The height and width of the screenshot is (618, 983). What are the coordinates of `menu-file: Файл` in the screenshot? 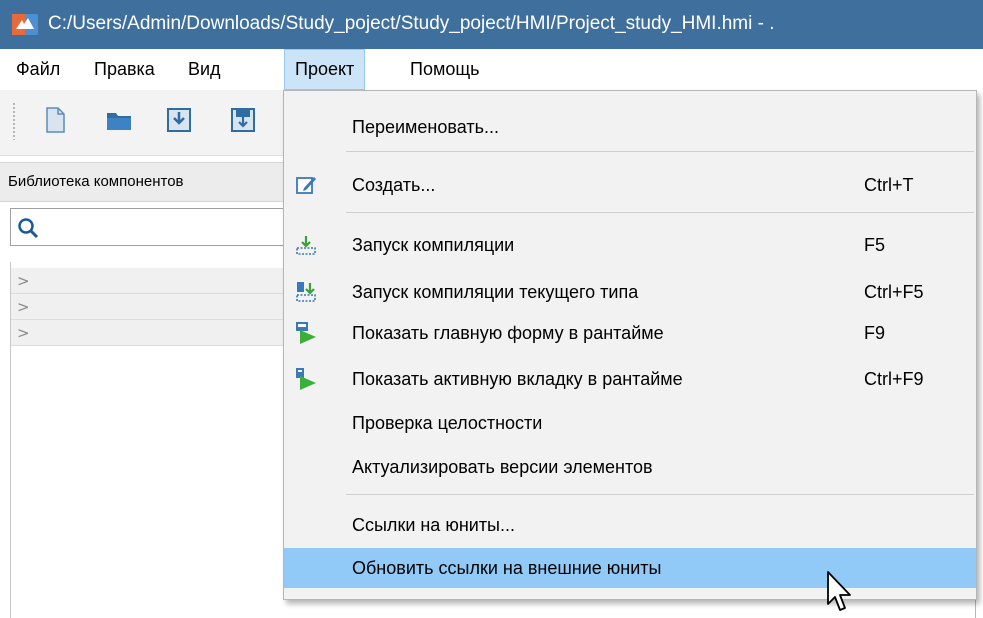 It's located at (38, 69).